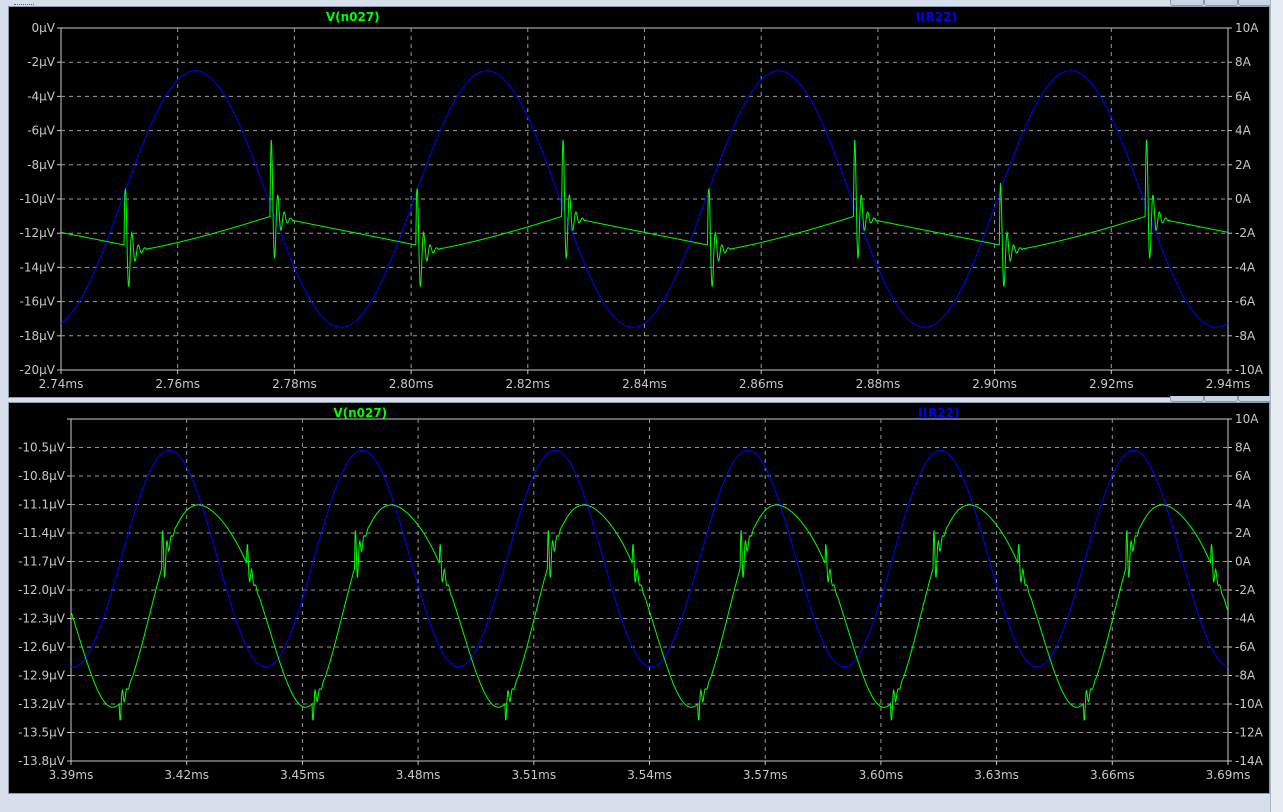  I want to click on y-tick-label-right: -14A, so click(1249, 761).